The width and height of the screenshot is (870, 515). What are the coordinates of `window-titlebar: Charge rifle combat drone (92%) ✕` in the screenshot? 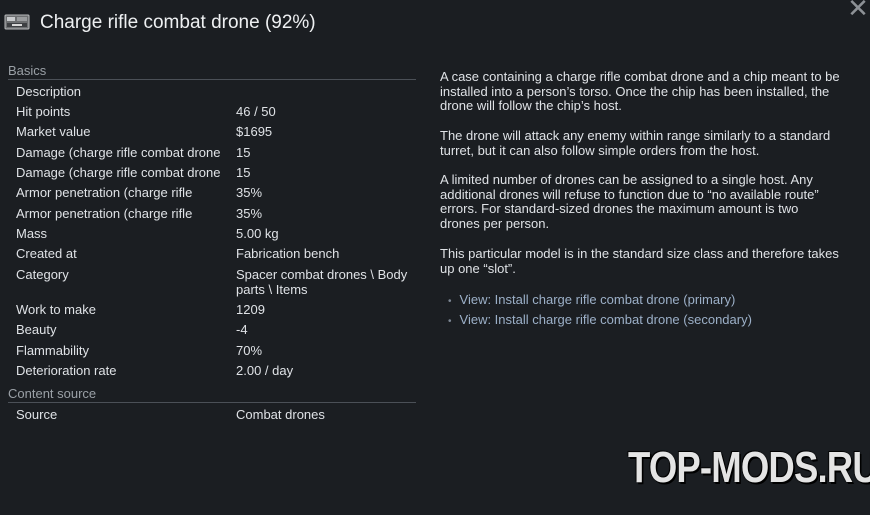 It's located at (435, 24).